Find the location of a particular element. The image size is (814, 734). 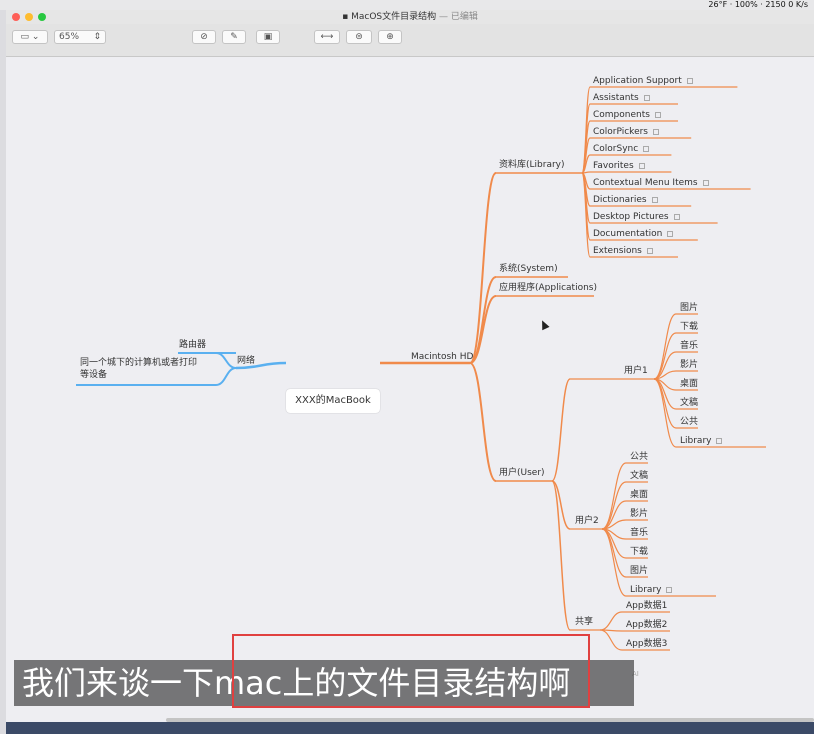

zoom-select: 65% ⇕ is located at coordinates (80, 37).